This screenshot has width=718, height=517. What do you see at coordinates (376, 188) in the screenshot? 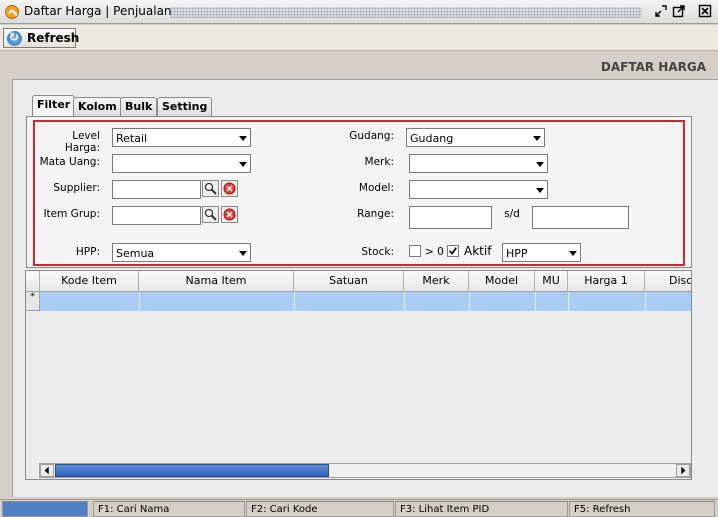
I see `model-label: Model:` at bounding box center [376, 188].